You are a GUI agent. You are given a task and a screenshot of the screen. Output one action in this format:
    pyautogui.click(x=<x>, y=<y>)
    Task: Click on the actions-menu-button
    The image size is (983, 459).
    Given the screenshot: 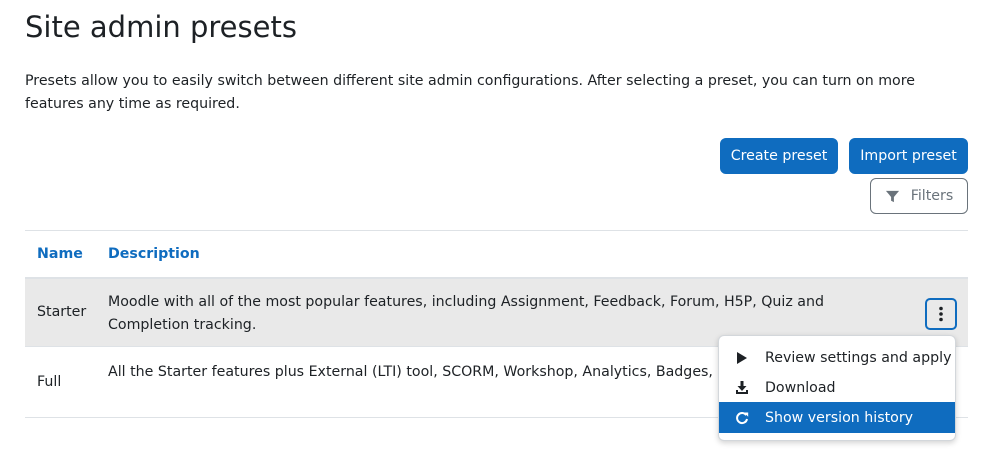 What is the action you would take?
    pyautogui.click(x=941, y=314)
    